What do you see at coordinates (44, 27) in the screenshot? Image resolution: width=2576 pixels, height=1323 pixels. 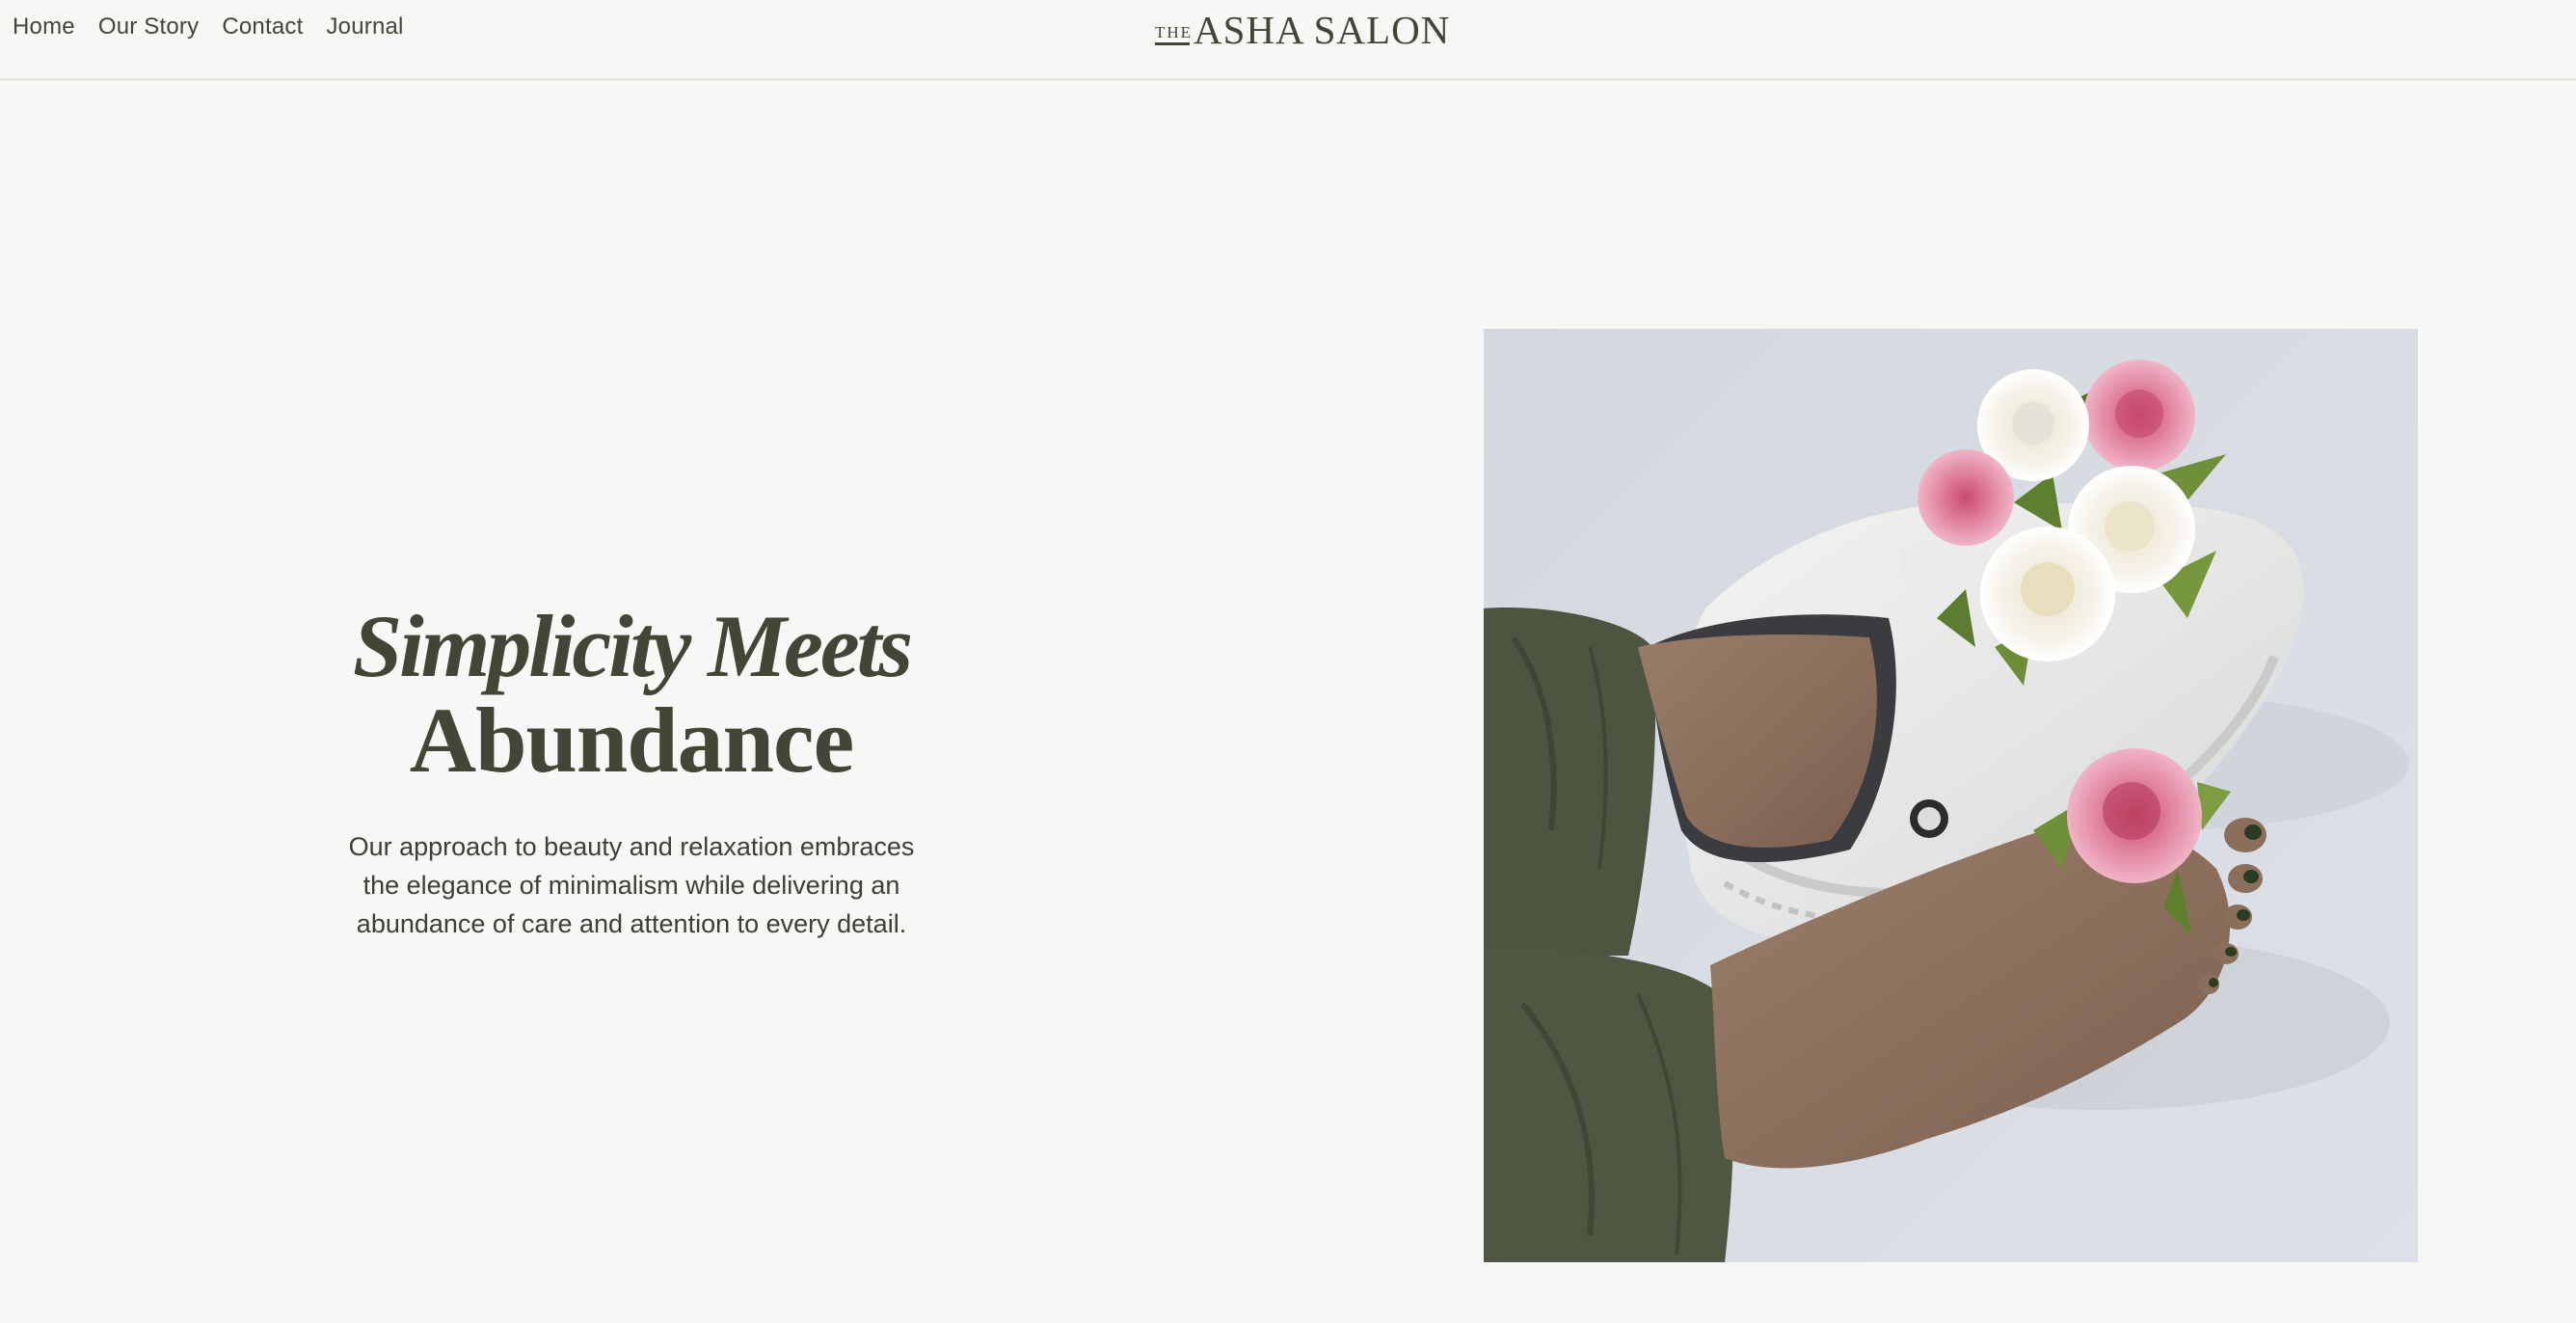 I see `nav-link-home: Home` at bounding box center [44, 27].